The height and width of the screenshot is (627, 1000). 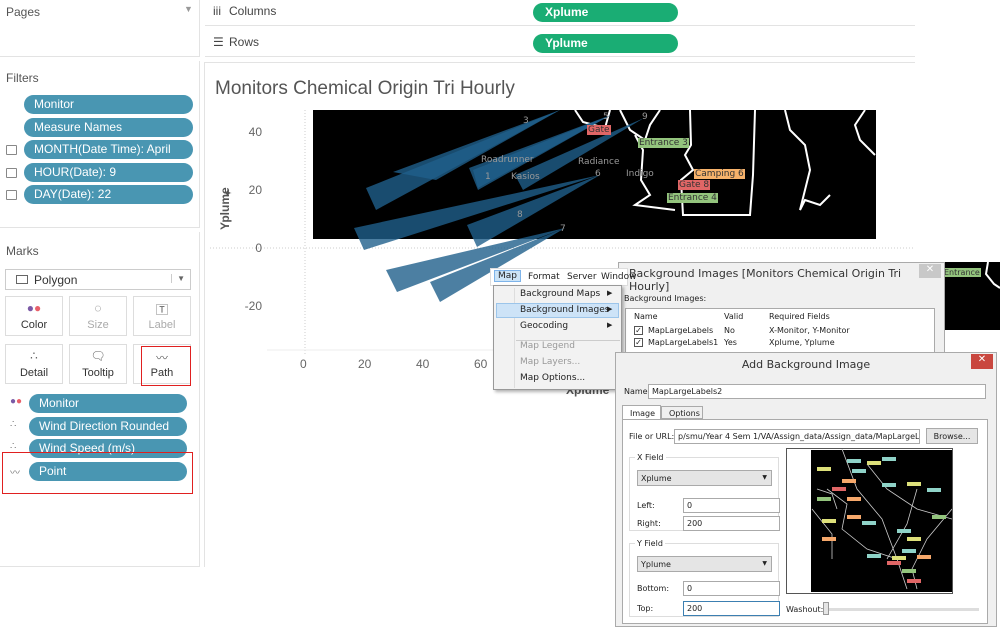 What do you see at coordinates (564, 310) in the screenshot?
I see `menu-item: Background Images` at bounding box center [564, 310].